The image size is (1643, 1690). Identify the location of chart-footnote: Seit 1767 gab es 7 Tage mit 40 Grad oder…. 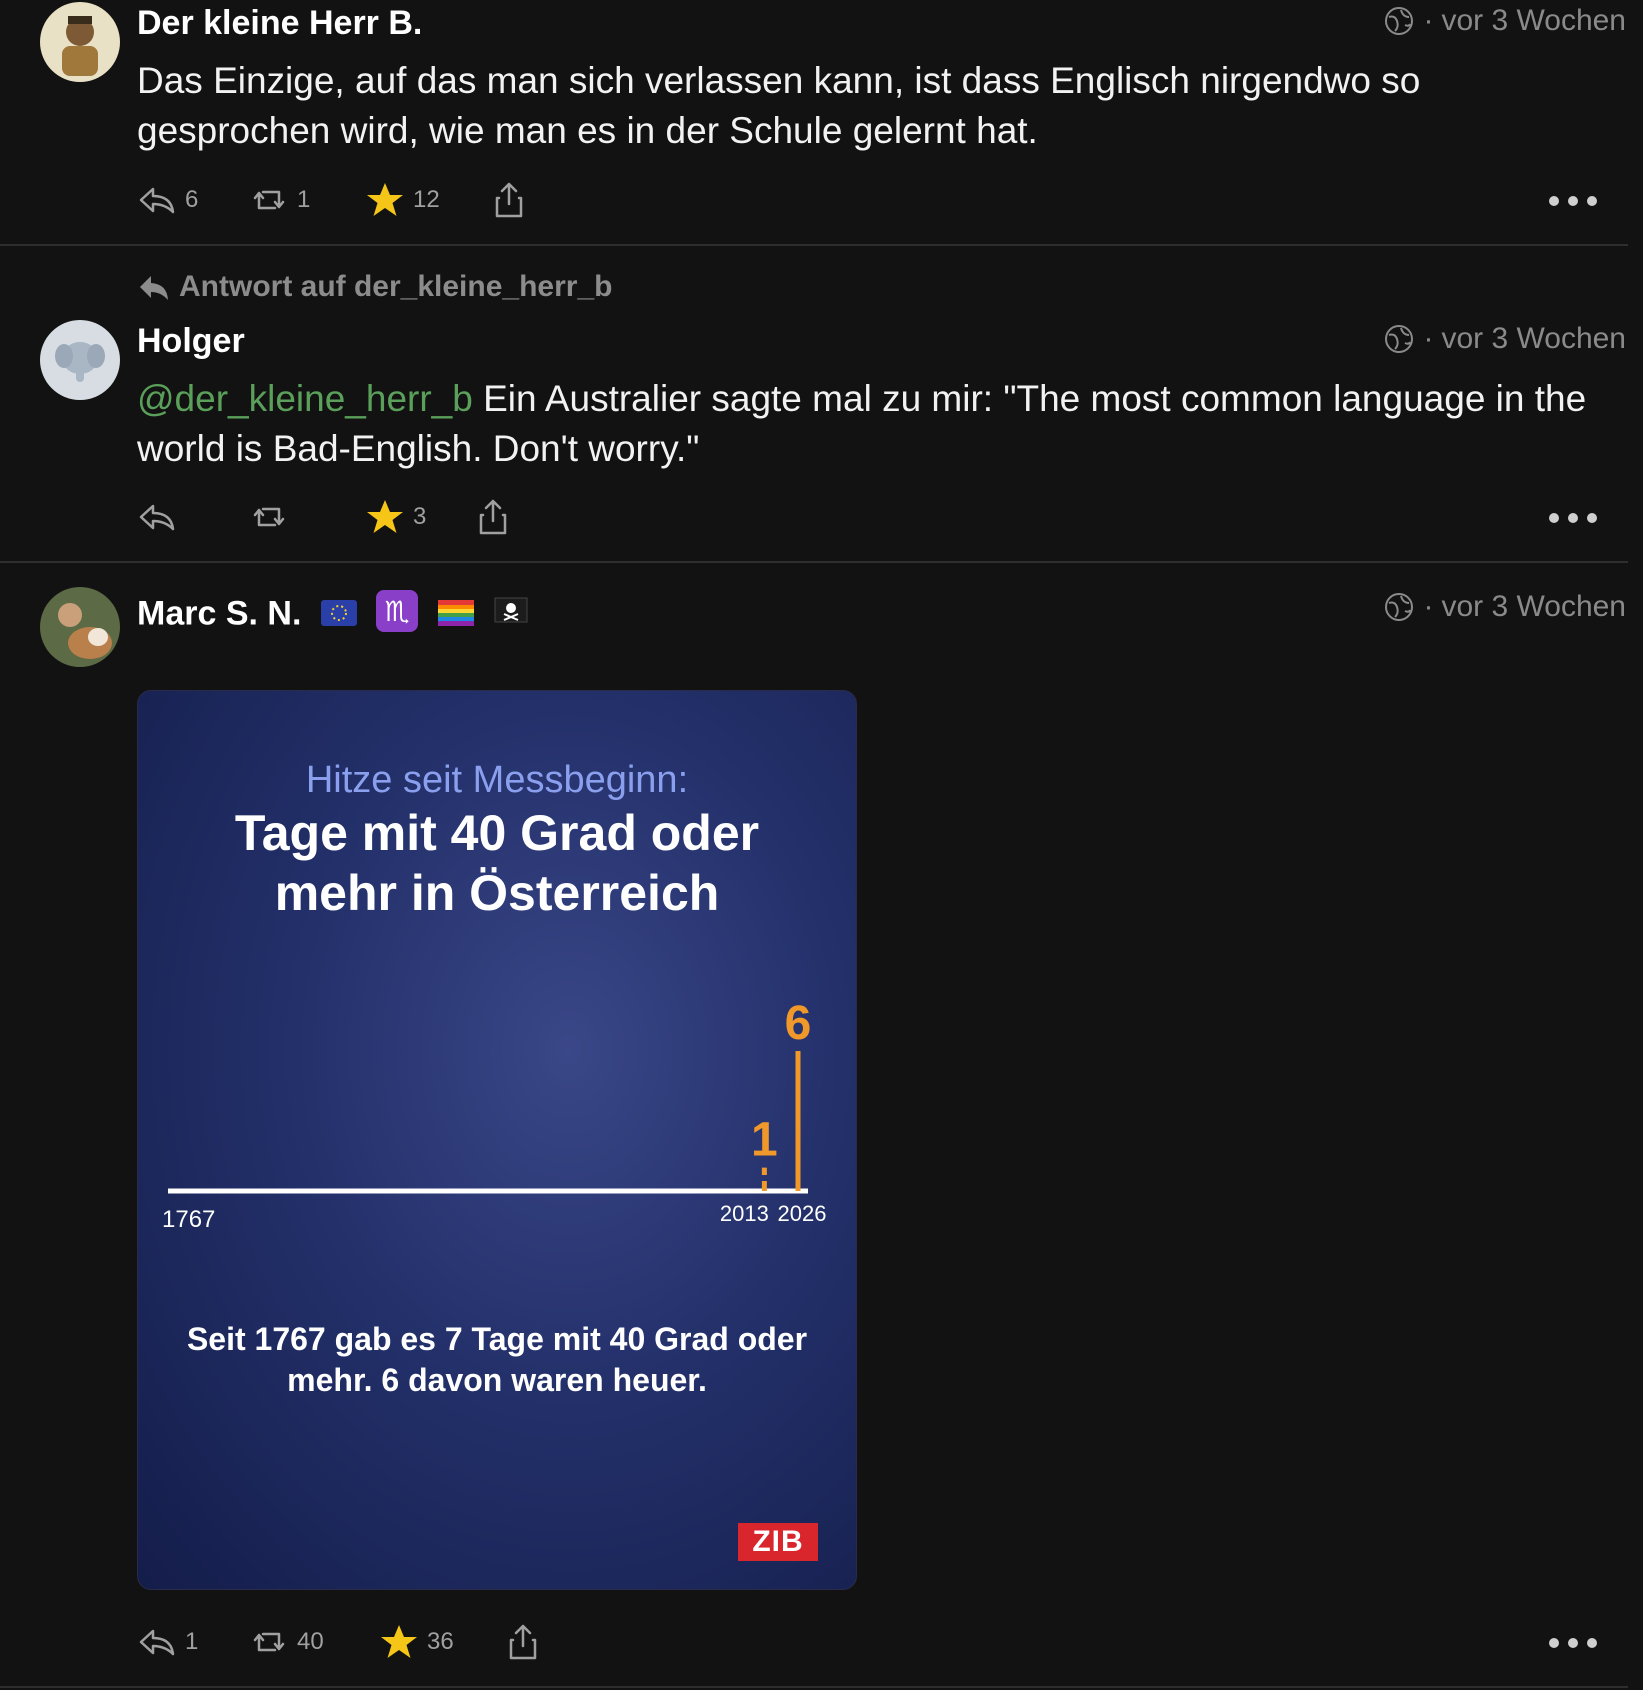
(497, 1359).